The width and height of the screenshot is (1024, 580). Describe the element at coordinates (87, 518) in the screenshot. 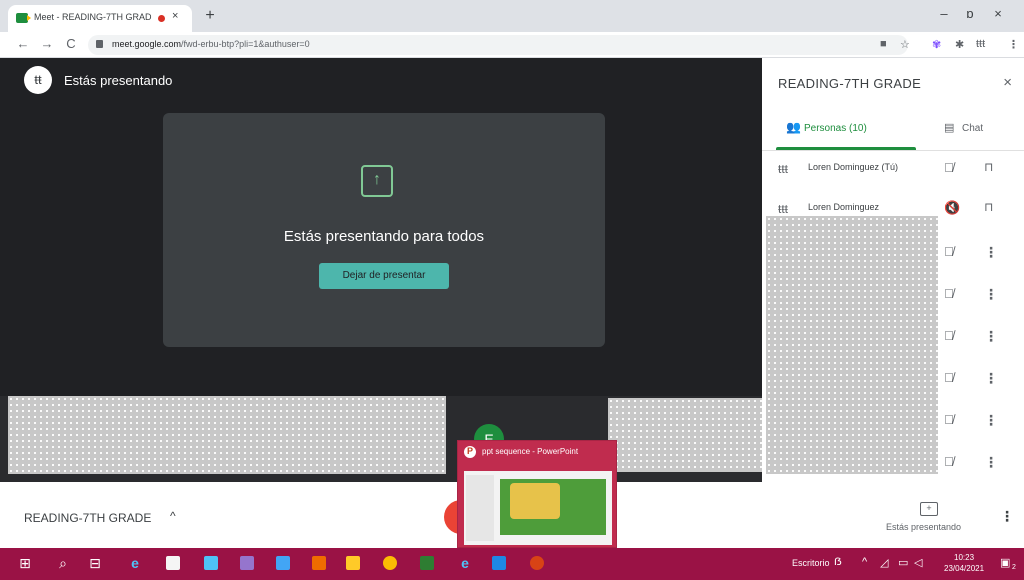

I see `meeting-title: READING-7TH GRADE` at that location.